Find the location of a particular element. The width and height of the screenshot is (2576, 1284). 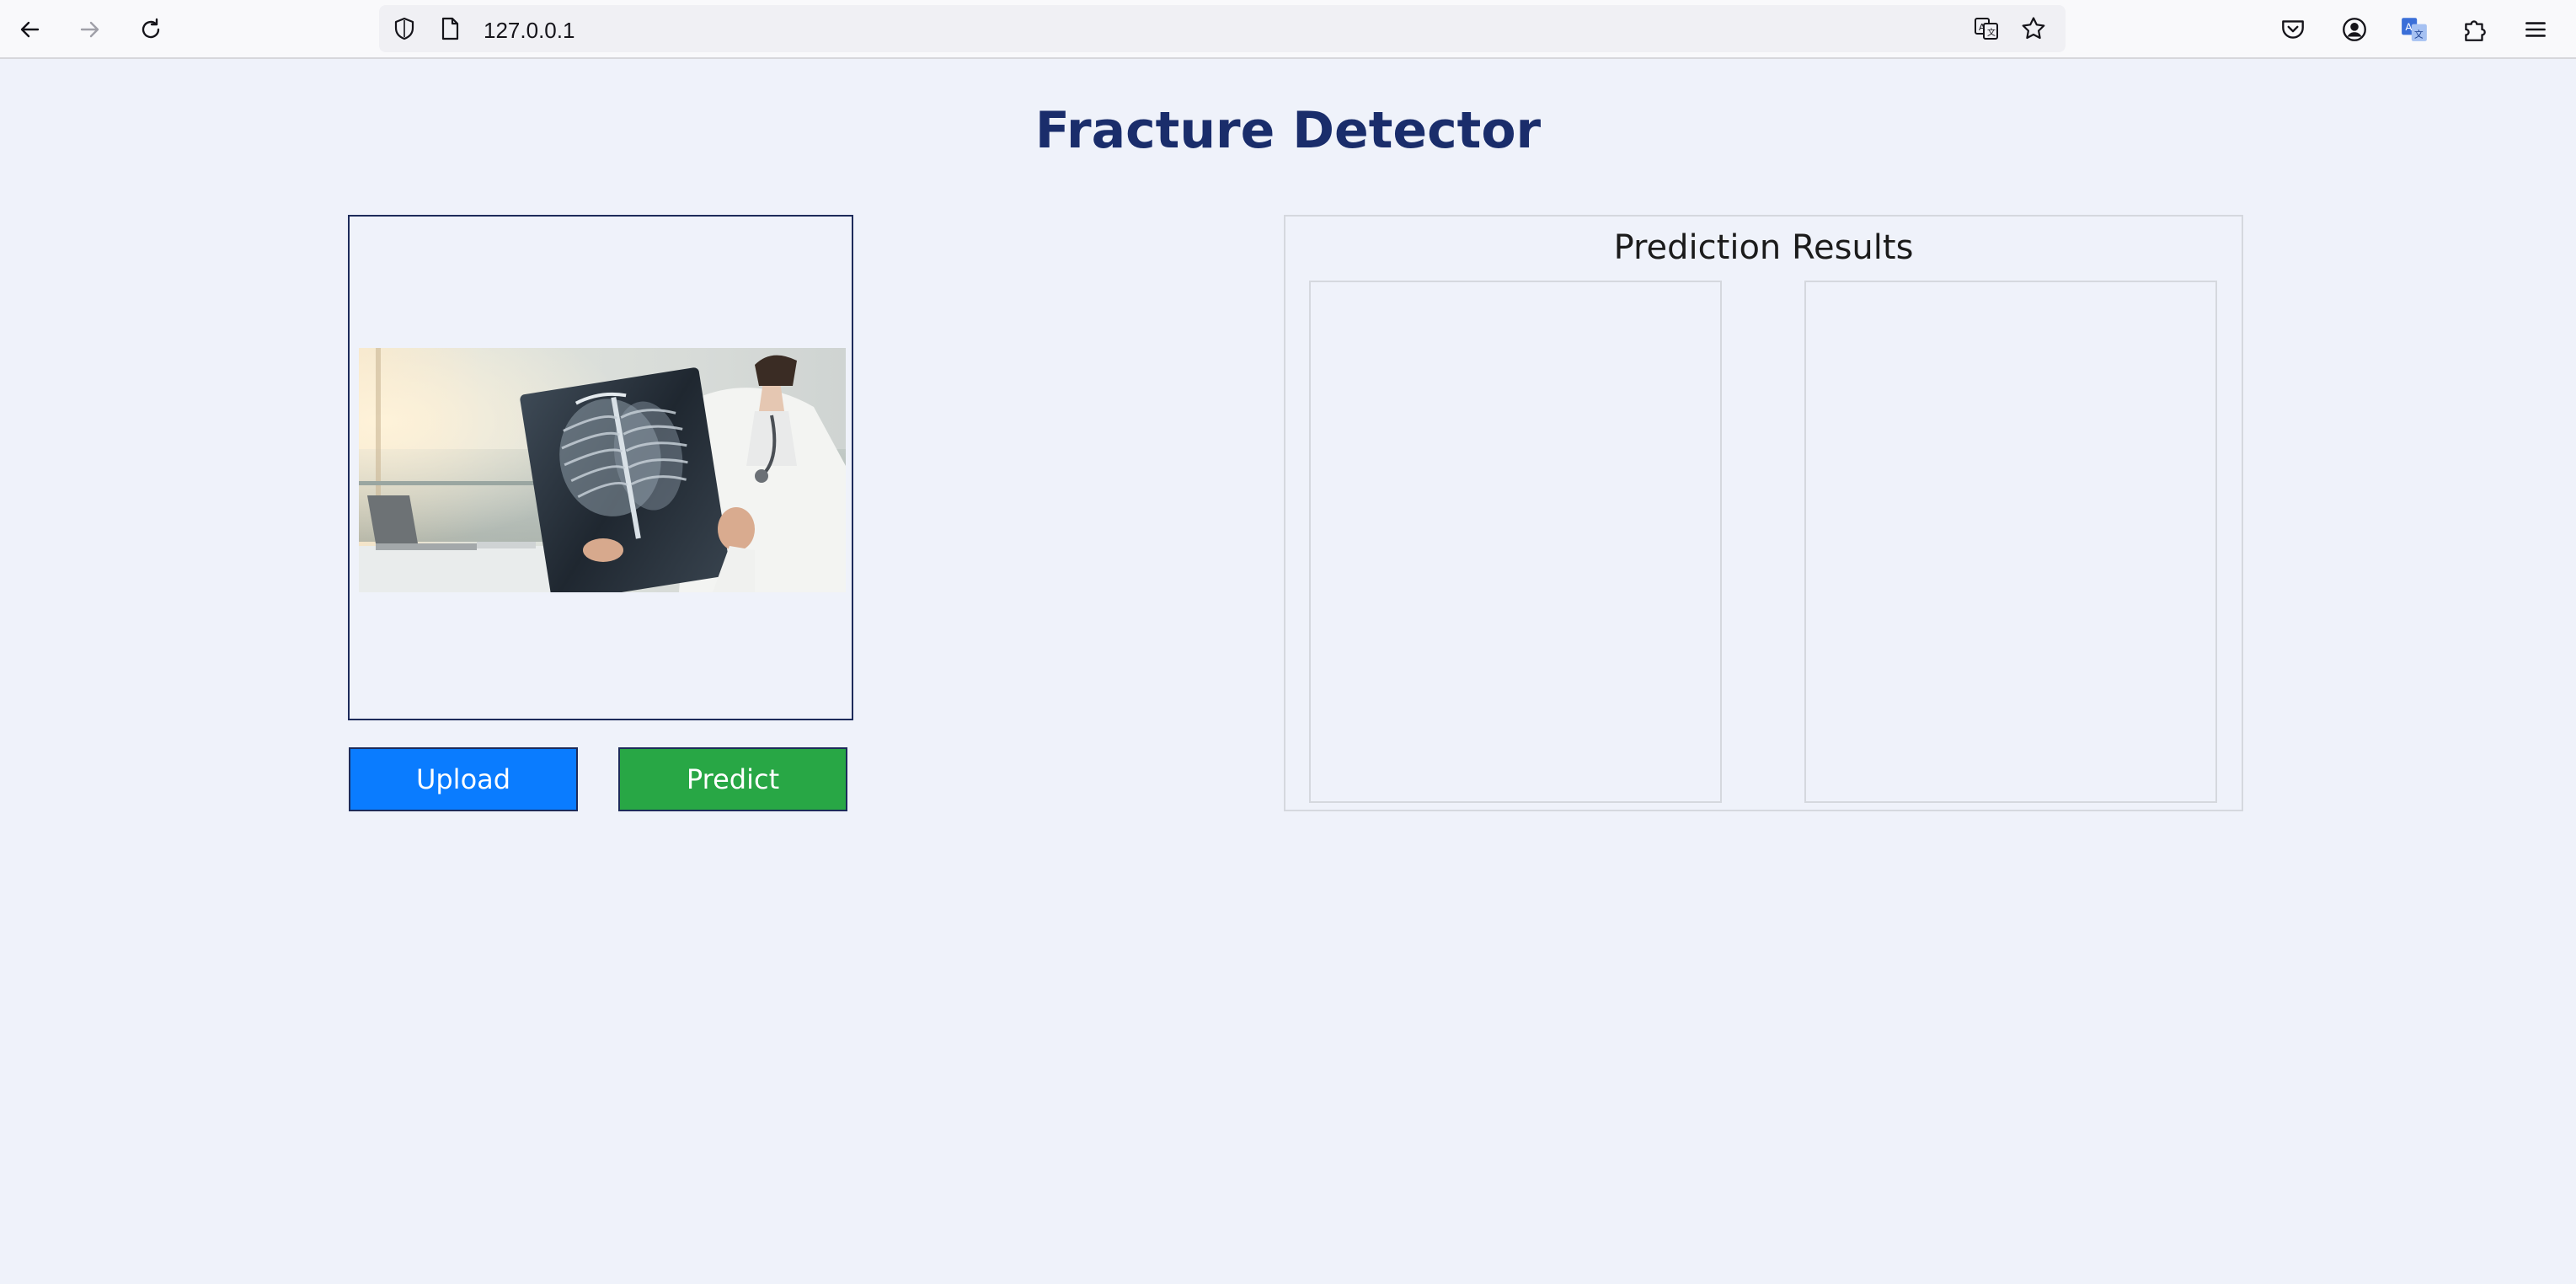

image-preview-box is located at coordinates (600, 467).